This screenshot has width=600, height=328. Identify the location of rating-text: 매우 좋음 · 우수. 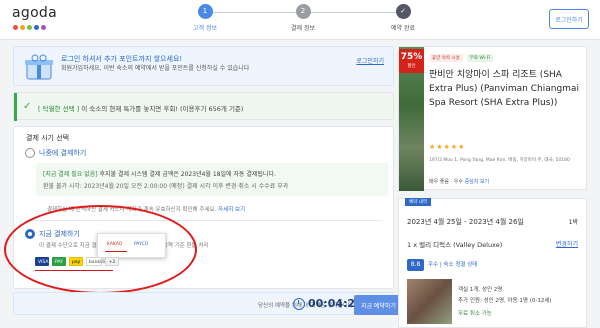
(446, 182).